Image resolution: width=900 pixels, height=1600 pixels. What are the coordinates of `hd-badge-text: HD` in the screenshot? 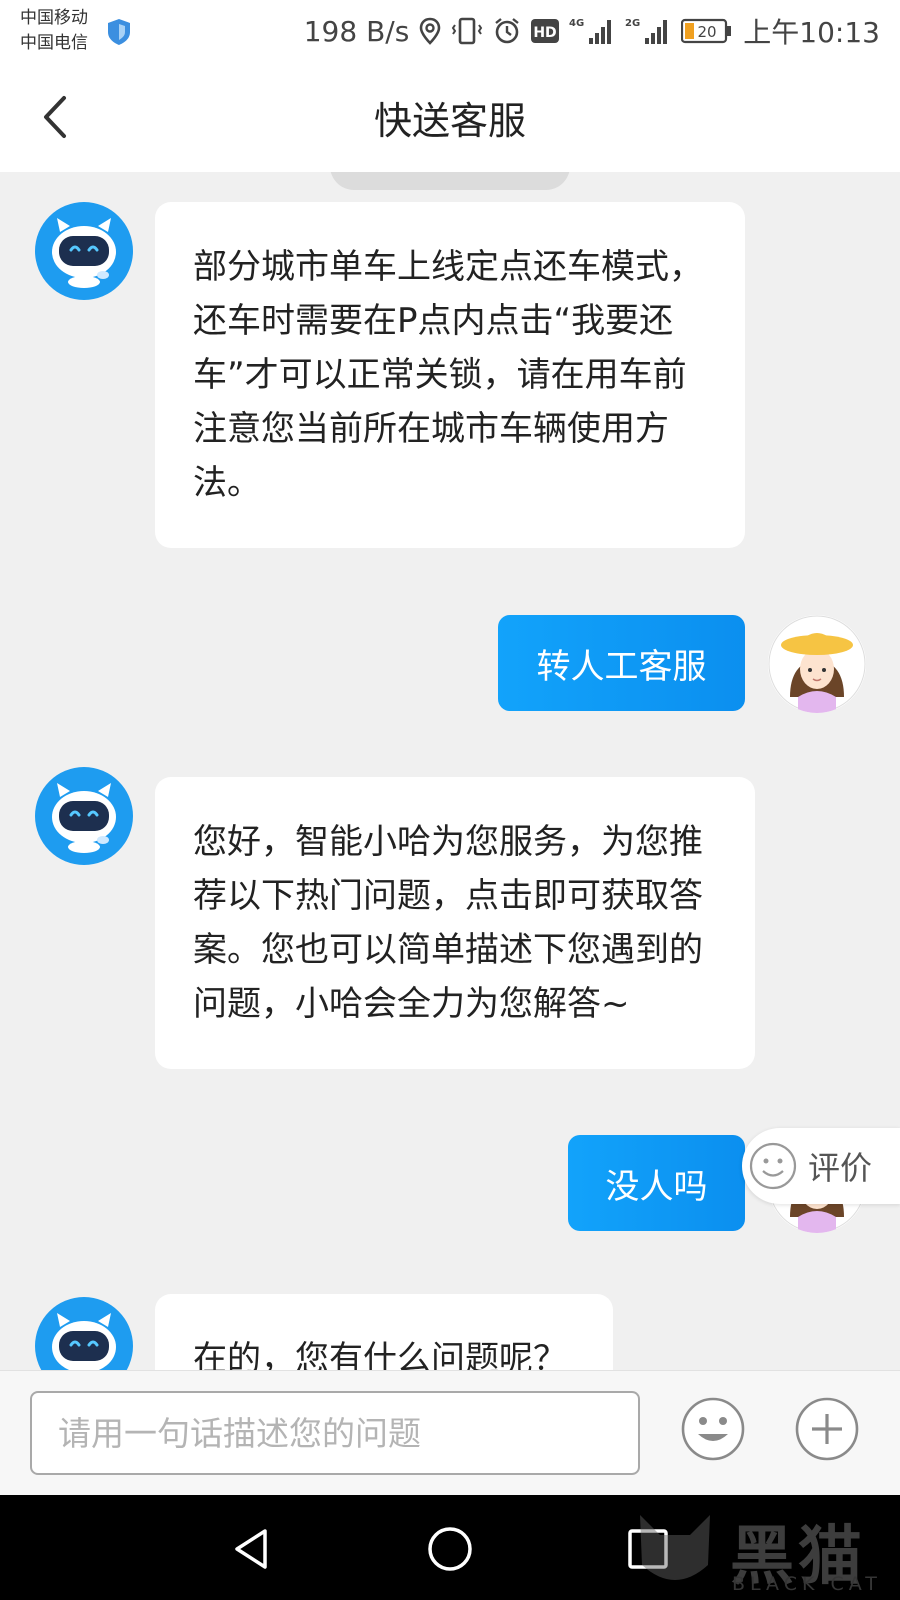 It's located at (545, 33).